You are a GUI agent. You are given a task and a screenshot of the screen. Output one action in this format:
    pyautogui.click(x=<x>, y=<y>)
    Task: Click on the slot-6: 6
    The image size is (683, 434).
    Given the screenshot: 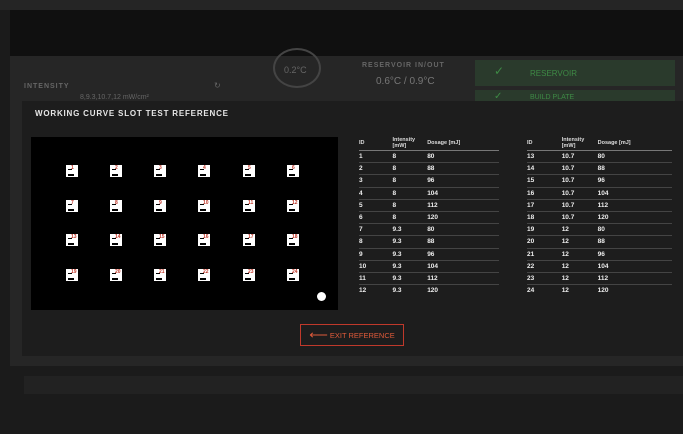 What is the action you would take?
    pyautogui.click(x=293, y=171)
    